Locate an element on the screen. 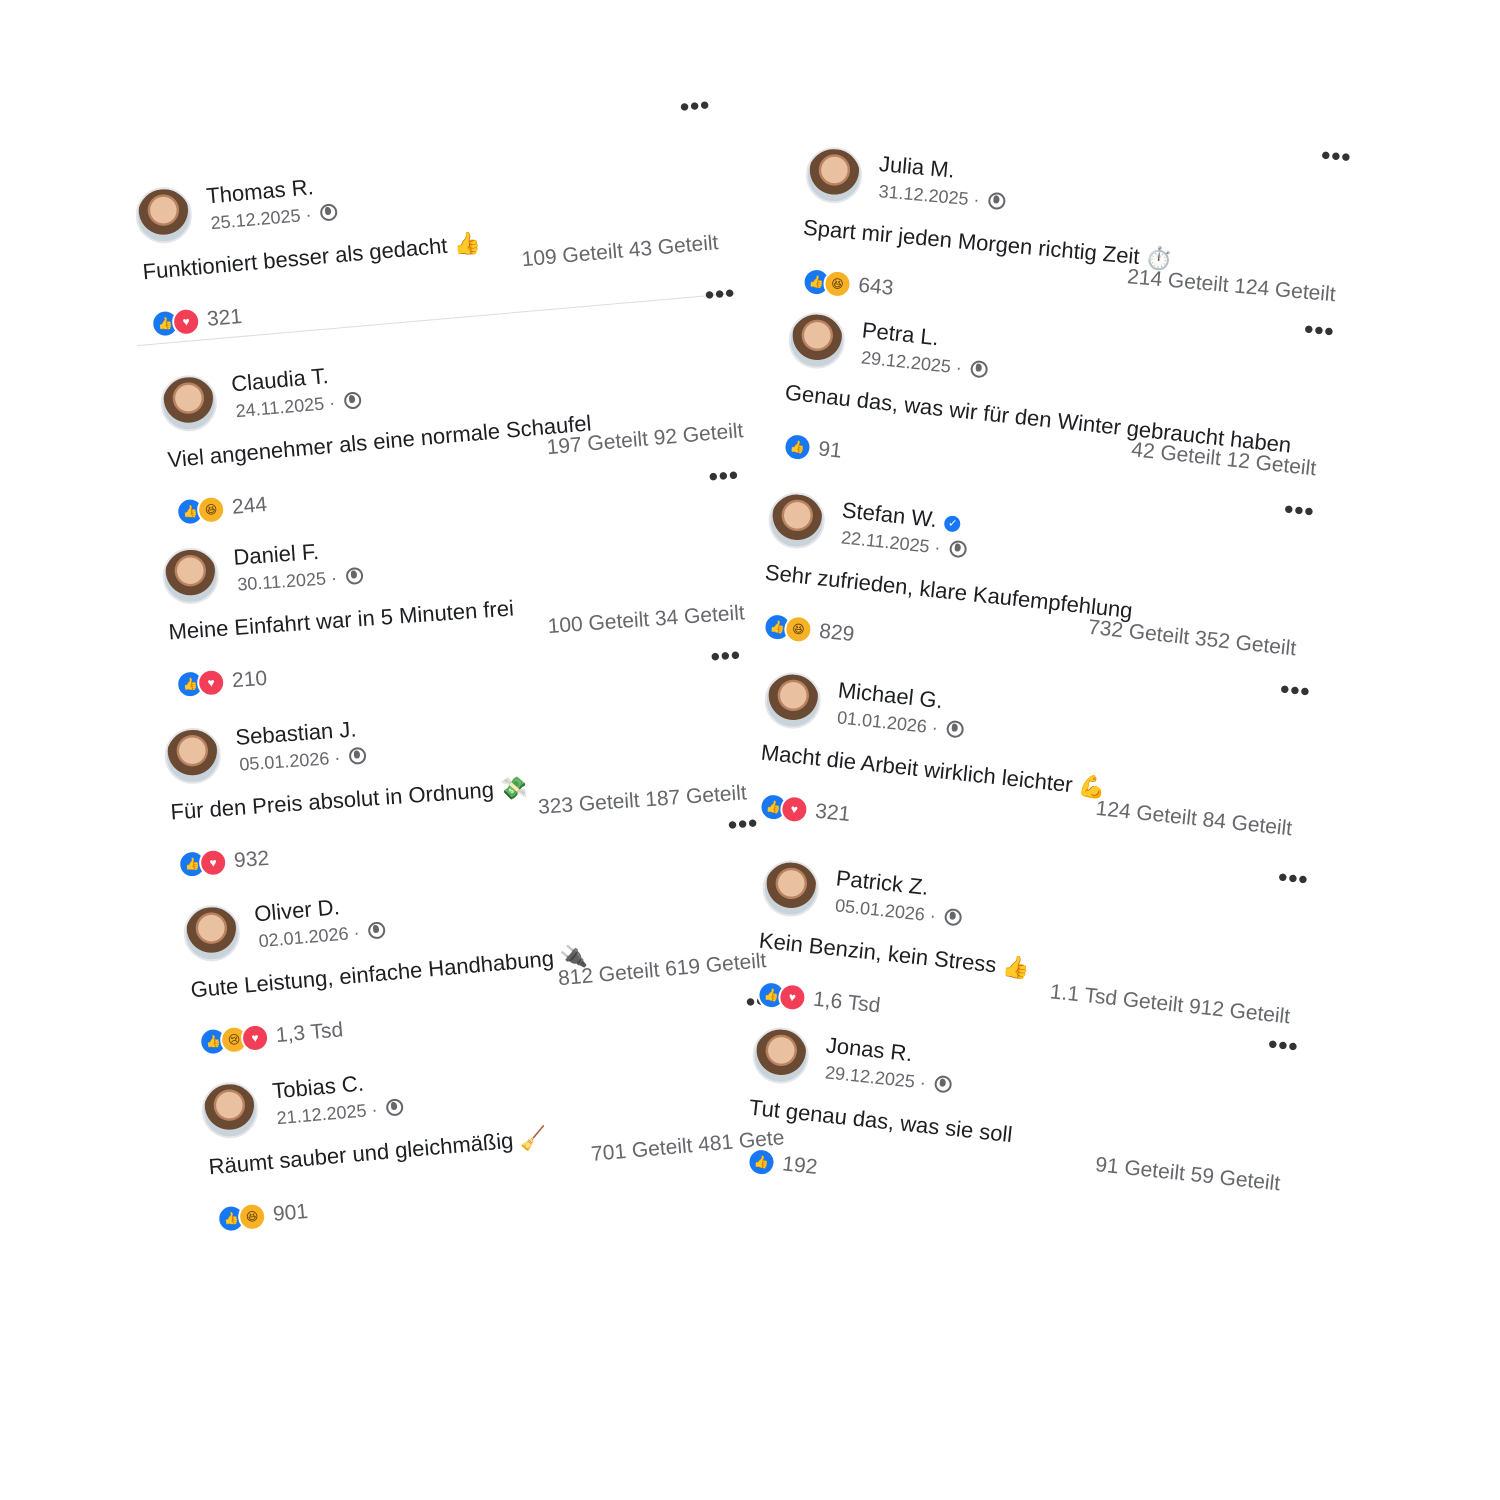  share-count: 732 Geteilt 352 Geteilt is located at coordinates (1192, 639).